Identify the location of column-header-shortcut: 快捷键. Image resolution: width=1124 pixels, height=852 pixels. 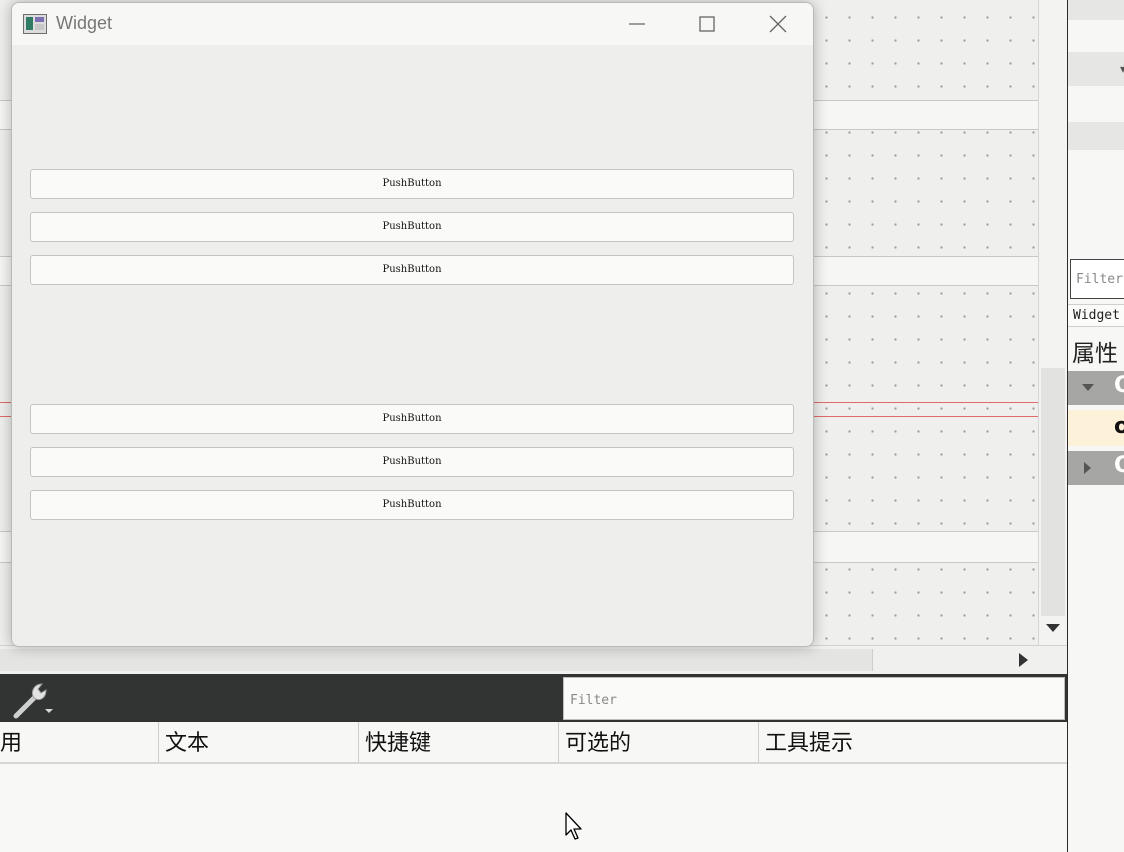
(458, 742).